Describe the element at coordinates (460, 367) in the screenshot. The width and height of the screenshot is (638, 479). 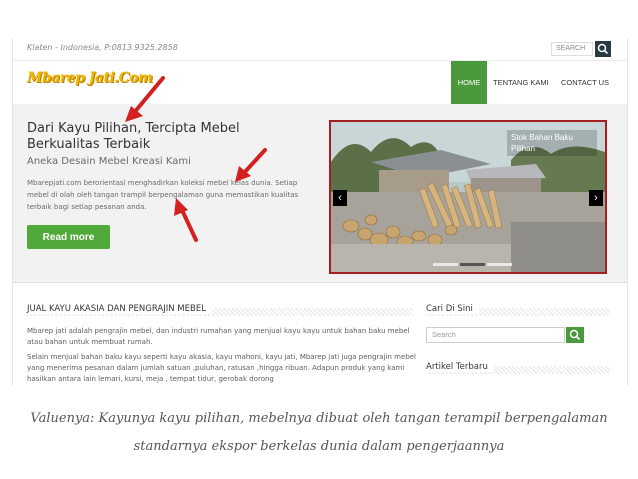
I see `sidebar-recent-title: Artikel Terbaru` at that location.